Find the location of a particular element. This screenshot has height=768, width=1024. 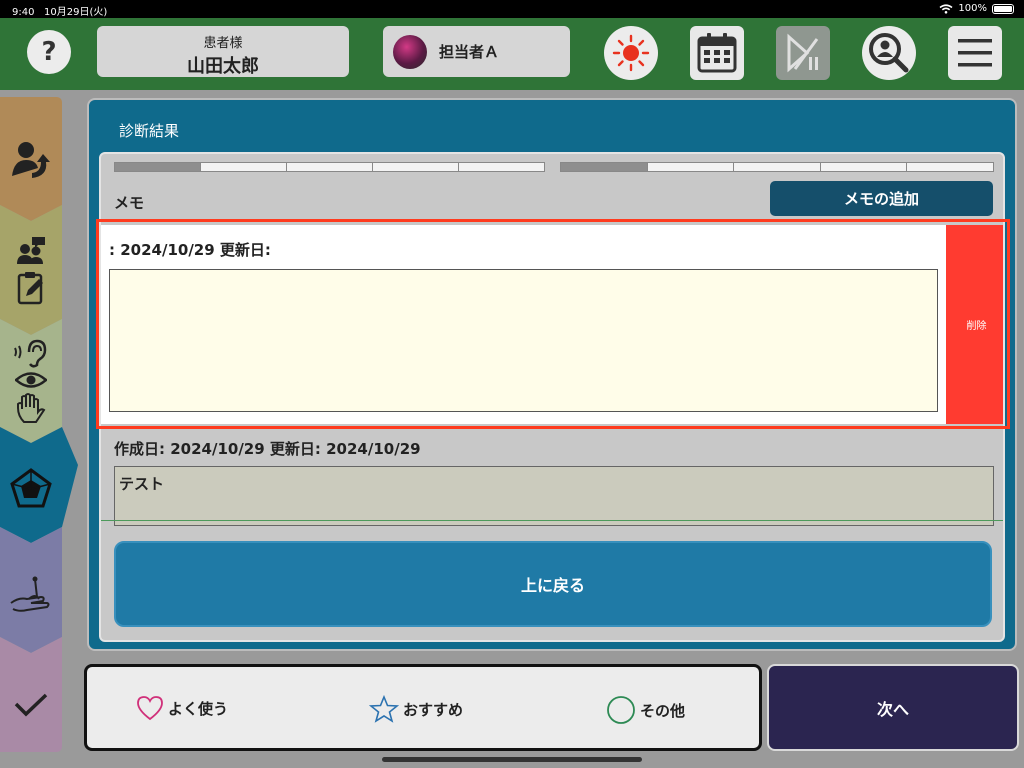

memo-label: メモ is located at coordinates (129, 203).